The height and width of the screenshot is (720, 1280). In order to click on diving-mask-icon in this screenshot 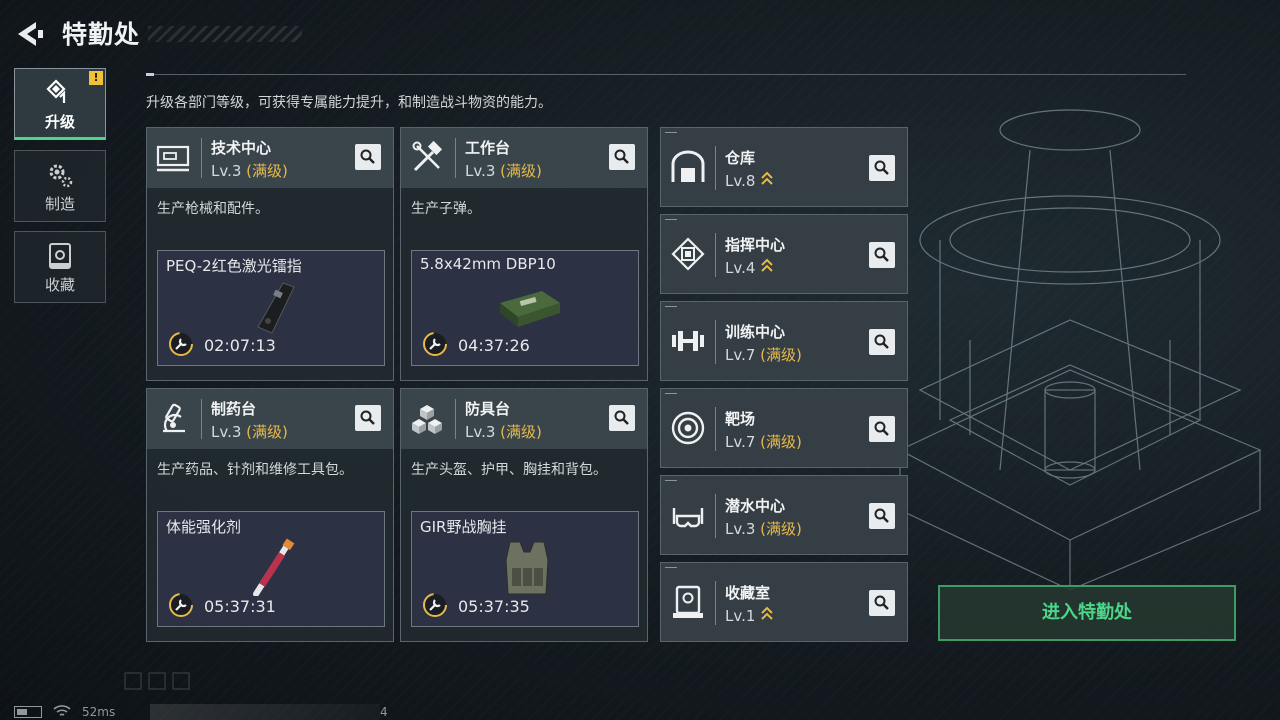, I will do `click(688, 518)`.